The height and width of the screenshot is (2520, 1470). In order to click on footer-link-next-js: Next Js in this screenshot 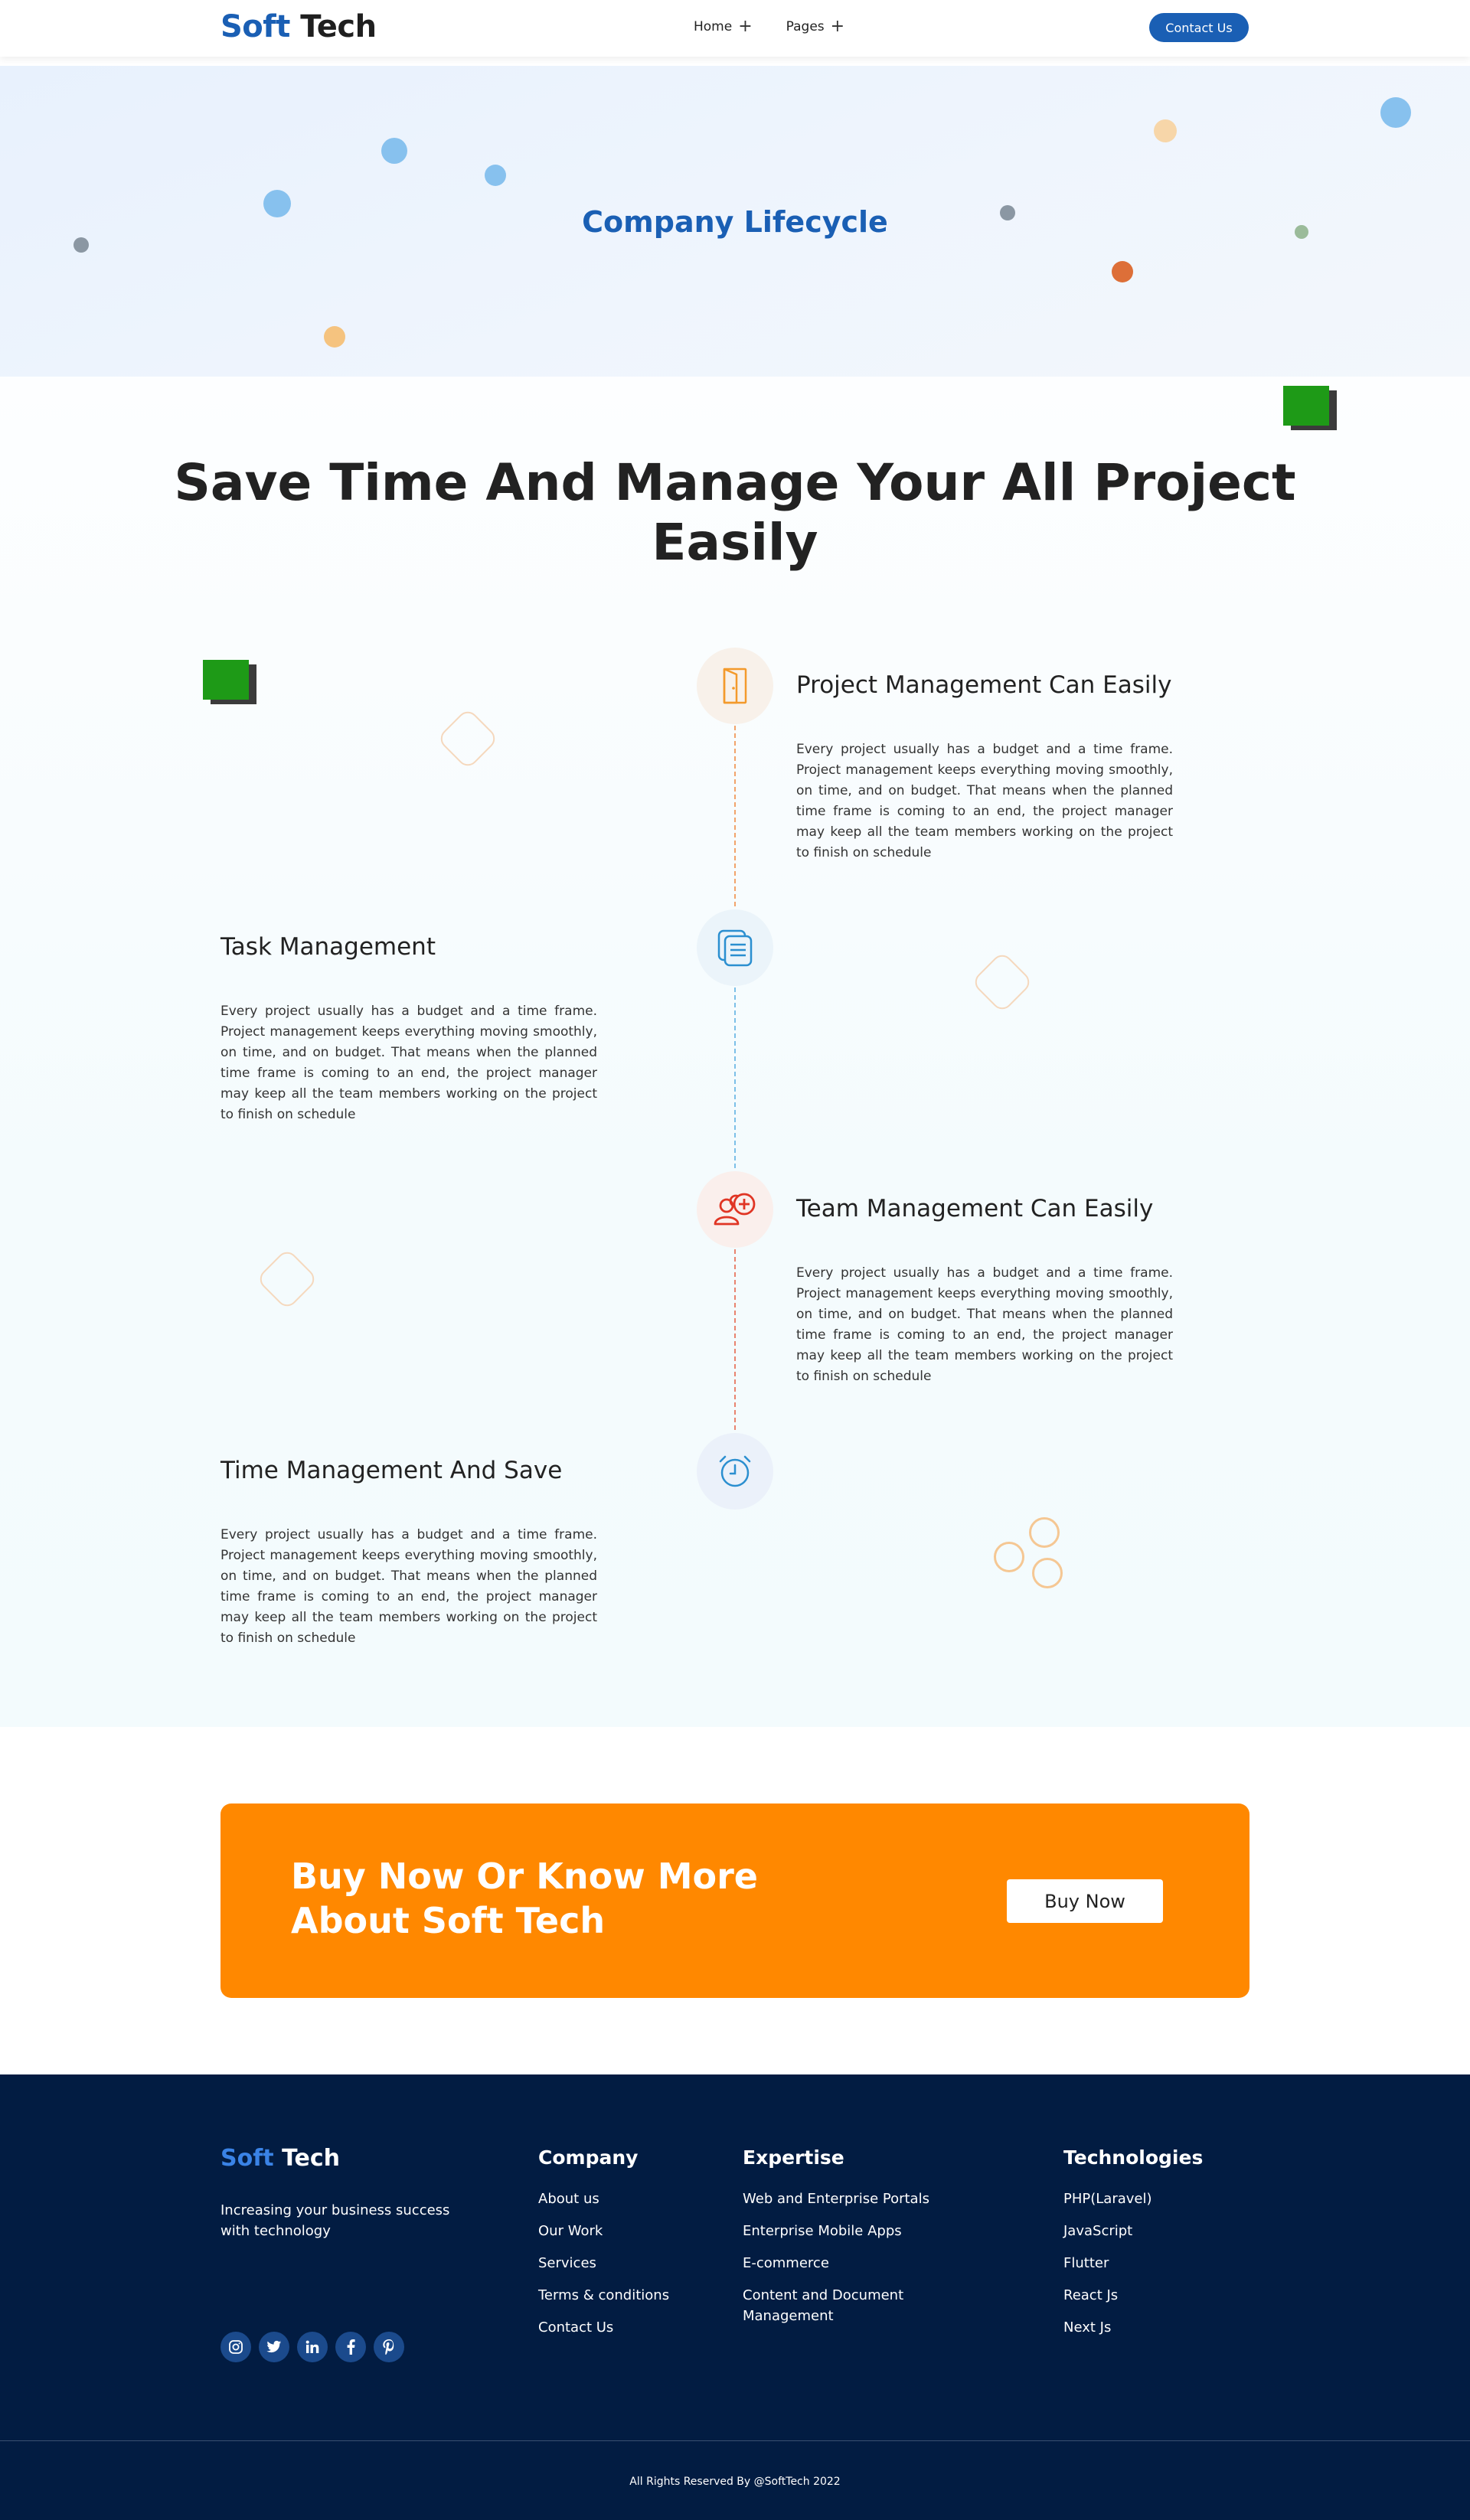, I will do `click(1133, 2327)`.